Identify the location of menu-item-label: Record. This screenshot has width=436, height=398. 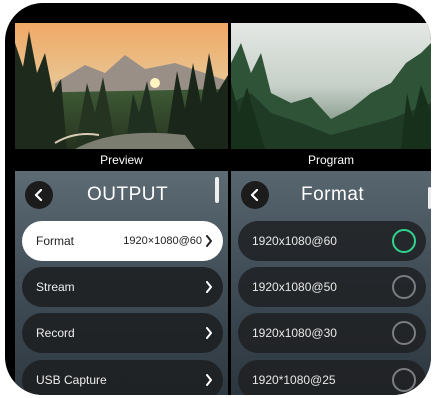
(55, 333).